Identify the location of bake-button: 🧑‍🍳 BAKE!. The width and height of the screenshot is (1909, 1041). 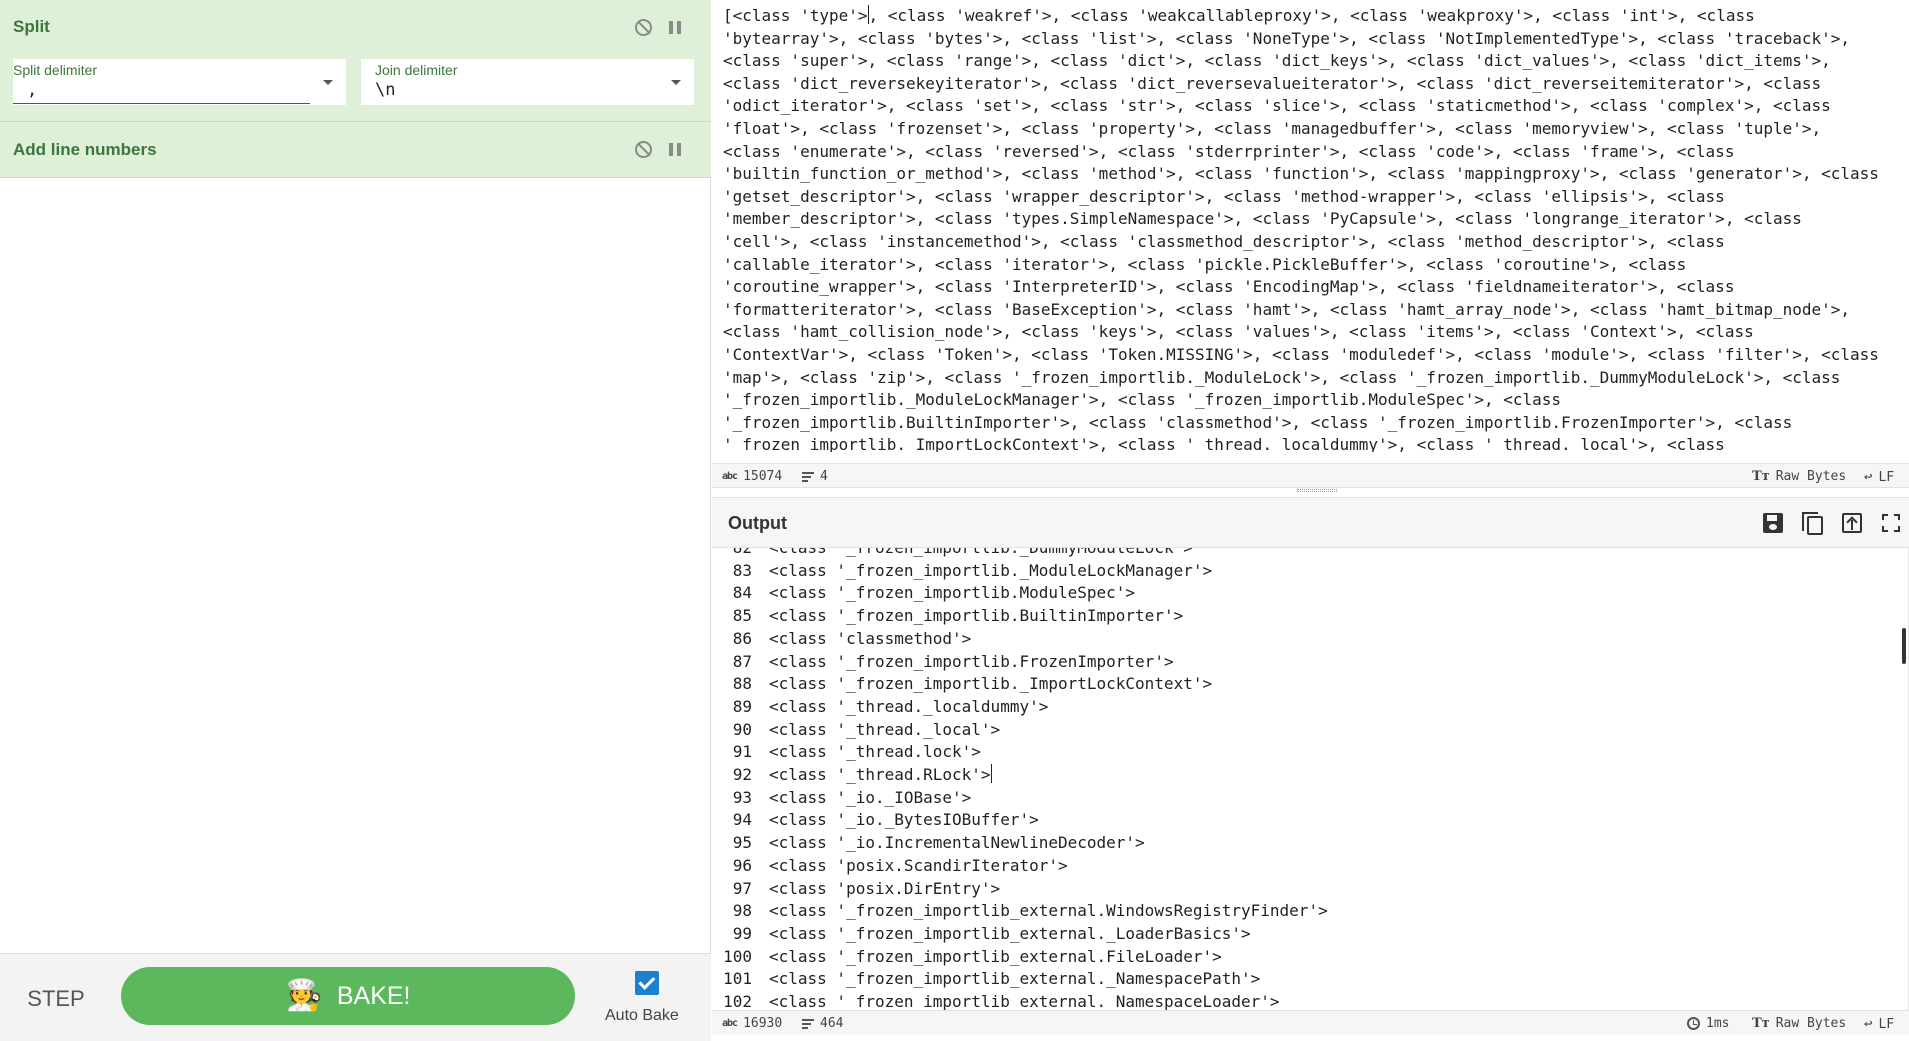
(348, 996).